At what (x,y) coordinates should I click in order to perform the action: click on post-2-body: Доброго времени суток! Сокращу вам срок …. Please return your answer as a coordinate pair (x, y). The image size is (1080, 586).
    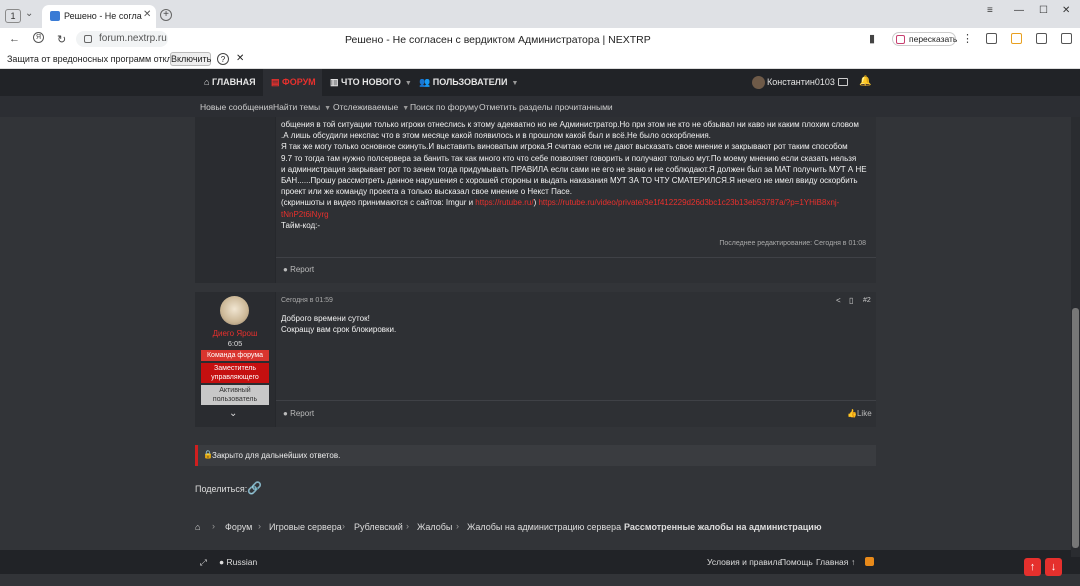
    Looking at the image, I should click on (338, 324).